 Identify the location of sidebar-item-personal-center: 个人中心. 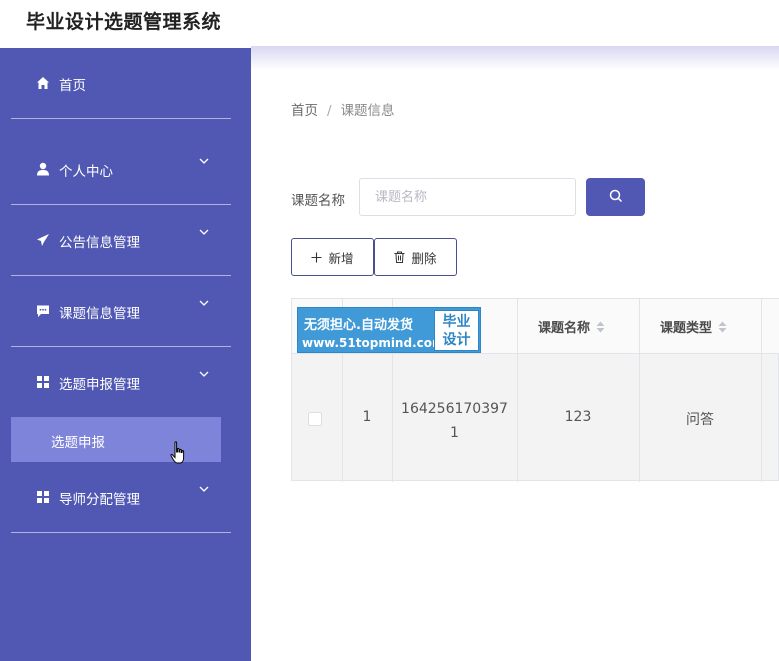
(121, 169).